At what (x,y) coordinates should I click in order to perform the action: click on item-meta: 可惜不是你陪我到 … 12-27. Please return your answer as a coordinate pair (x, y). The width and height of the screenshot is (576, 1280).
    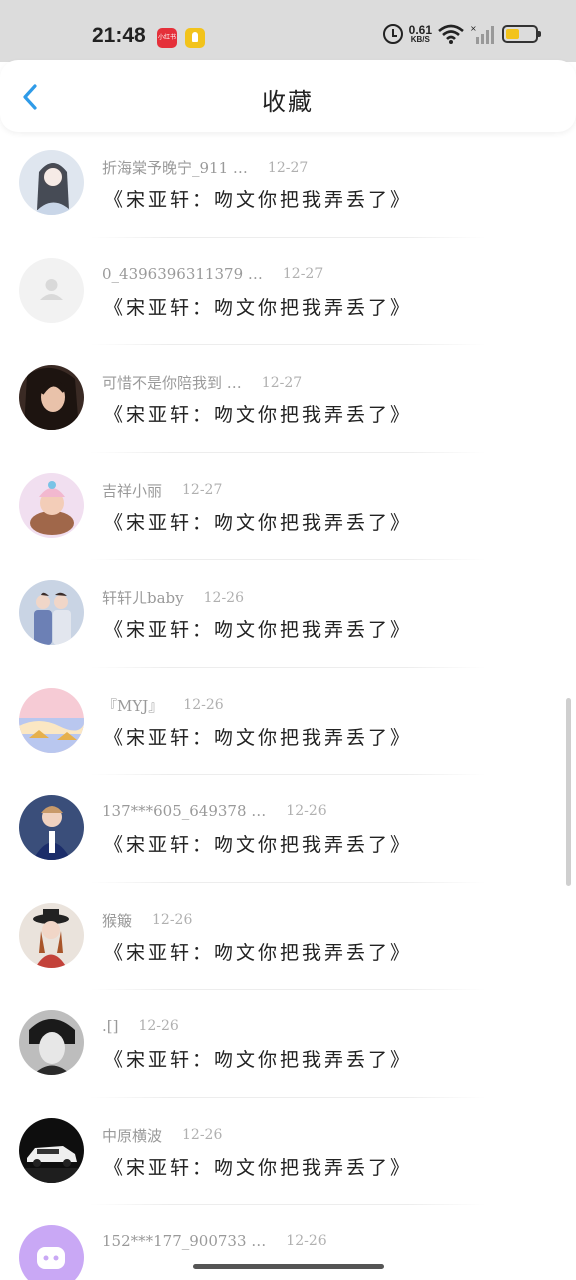
    Looking at the image, I should click on (202, 382).